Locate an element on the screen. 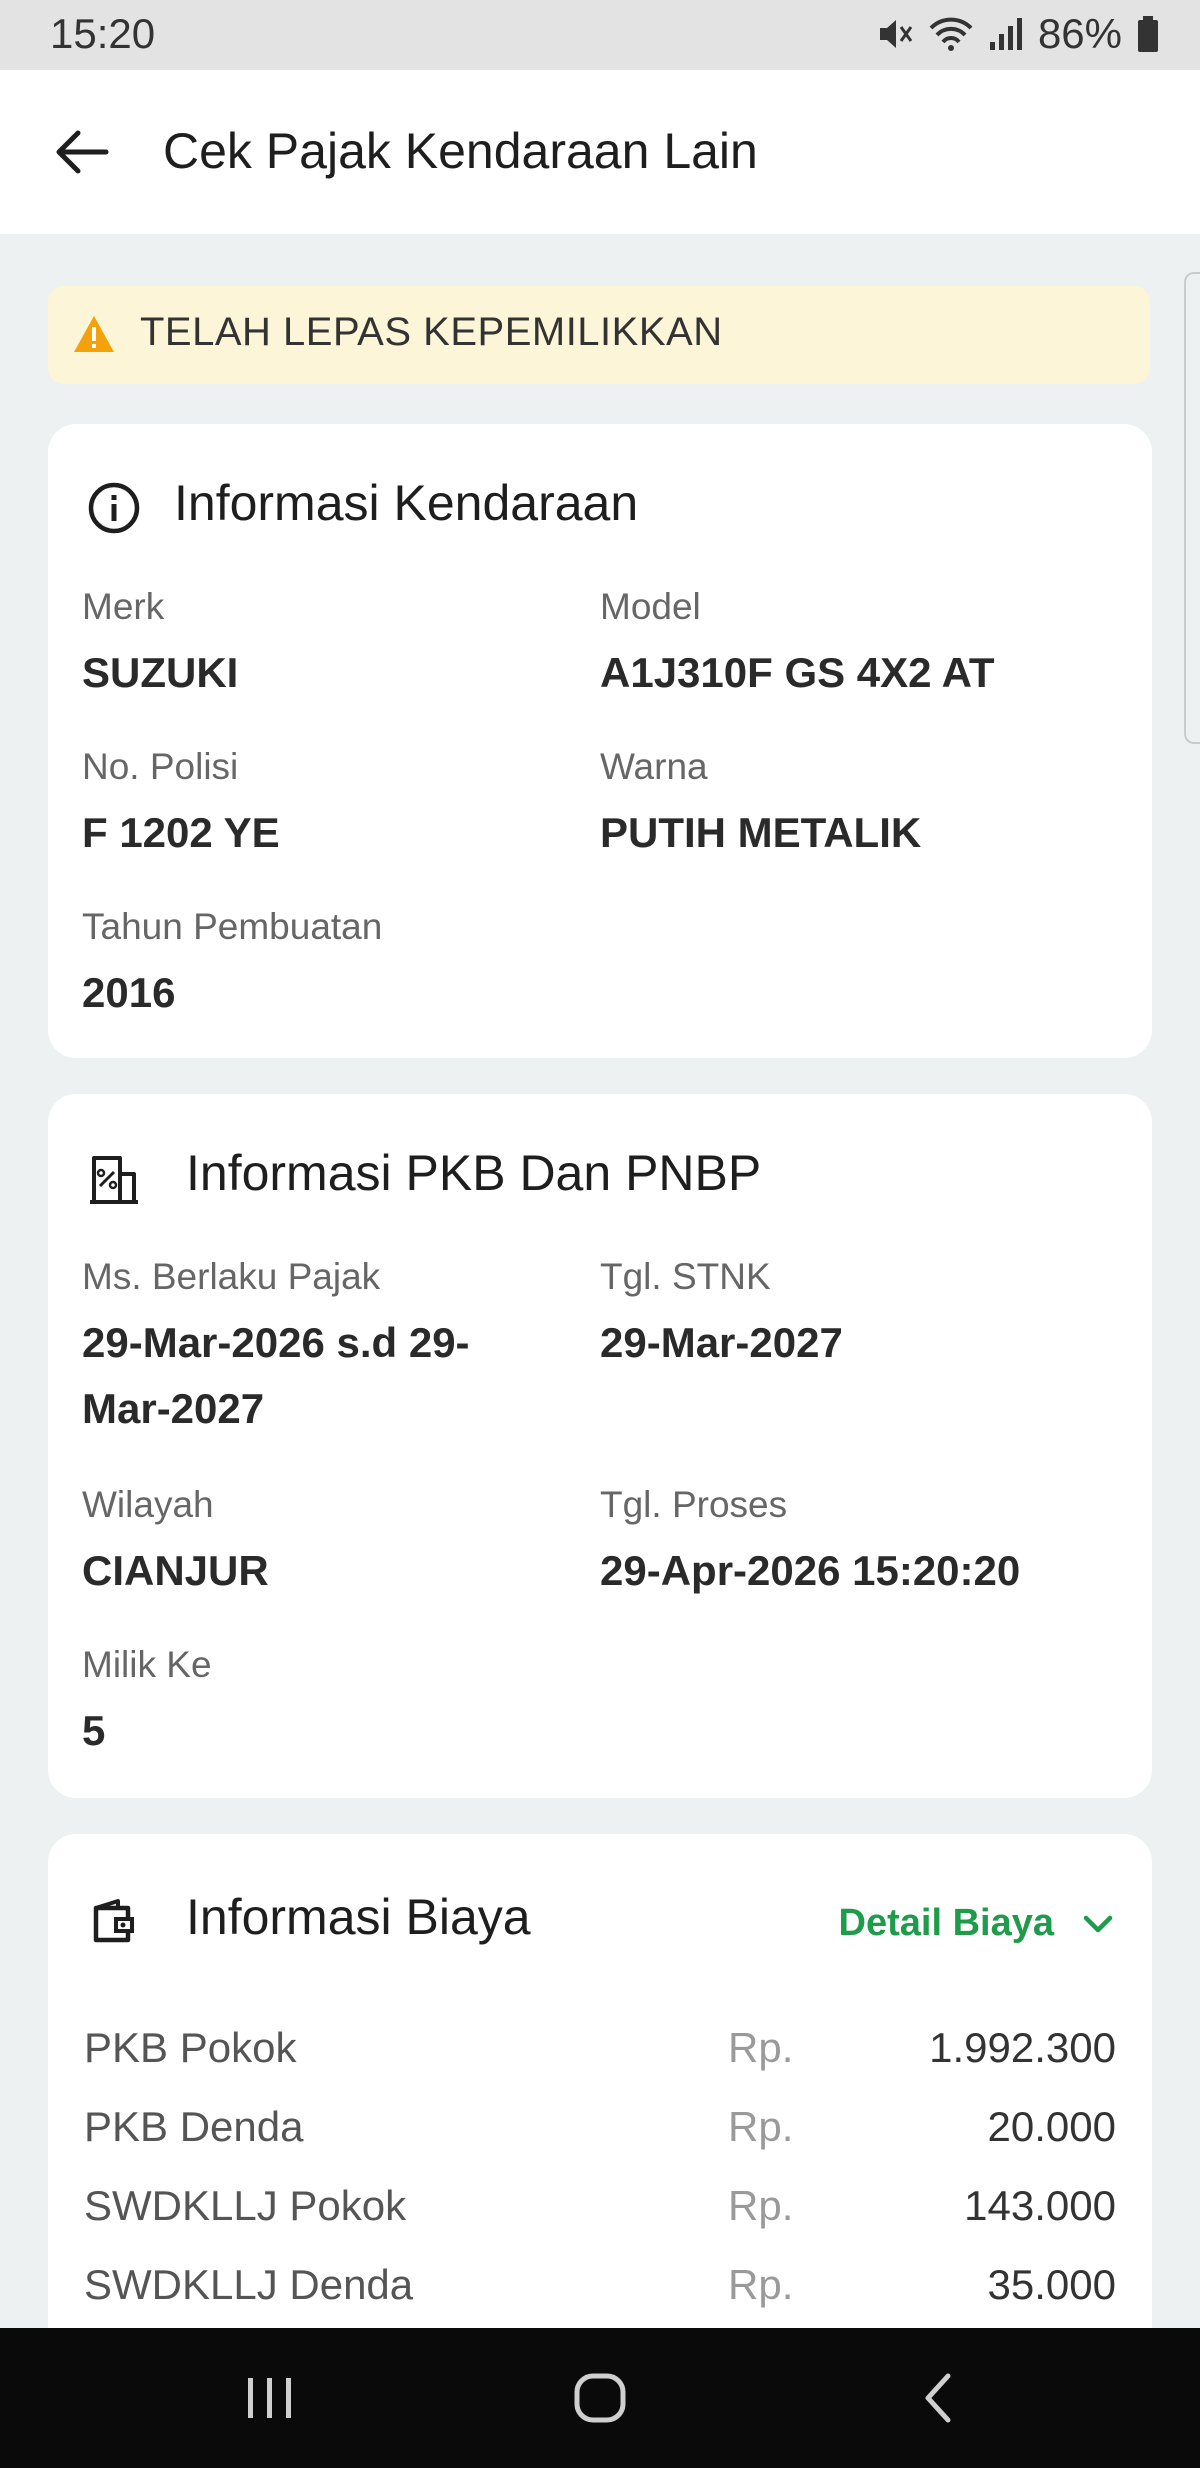 The height and width of the screenshot is (2468, 1200). stnk-date-label: Tgl. STNK is located at coordinates (685, 1276).